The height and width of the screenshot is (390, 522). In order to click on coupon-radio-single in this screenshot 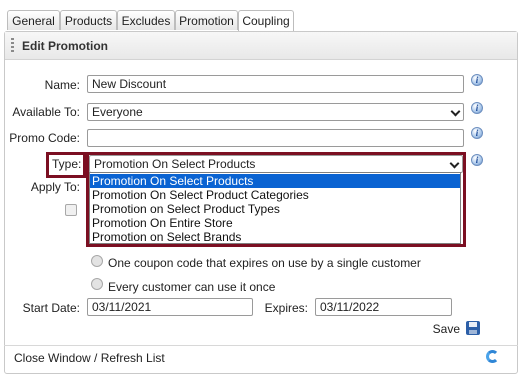, I will do `click(97, 261)`.